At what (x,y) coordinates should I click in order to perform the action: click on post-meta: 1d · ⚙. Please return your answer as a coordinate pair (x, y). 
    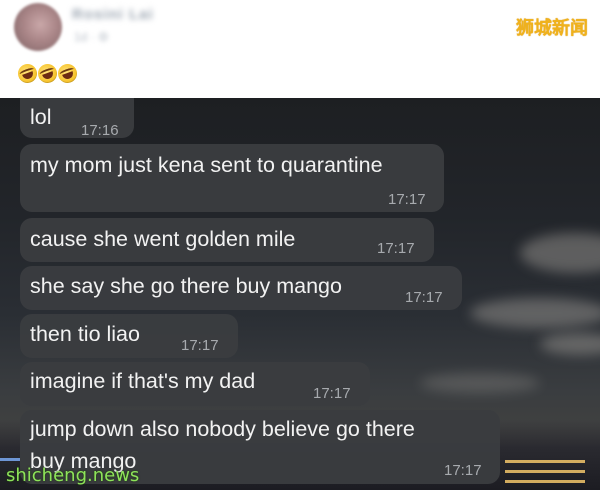
    Looking at the image, I should click on (91, 37).